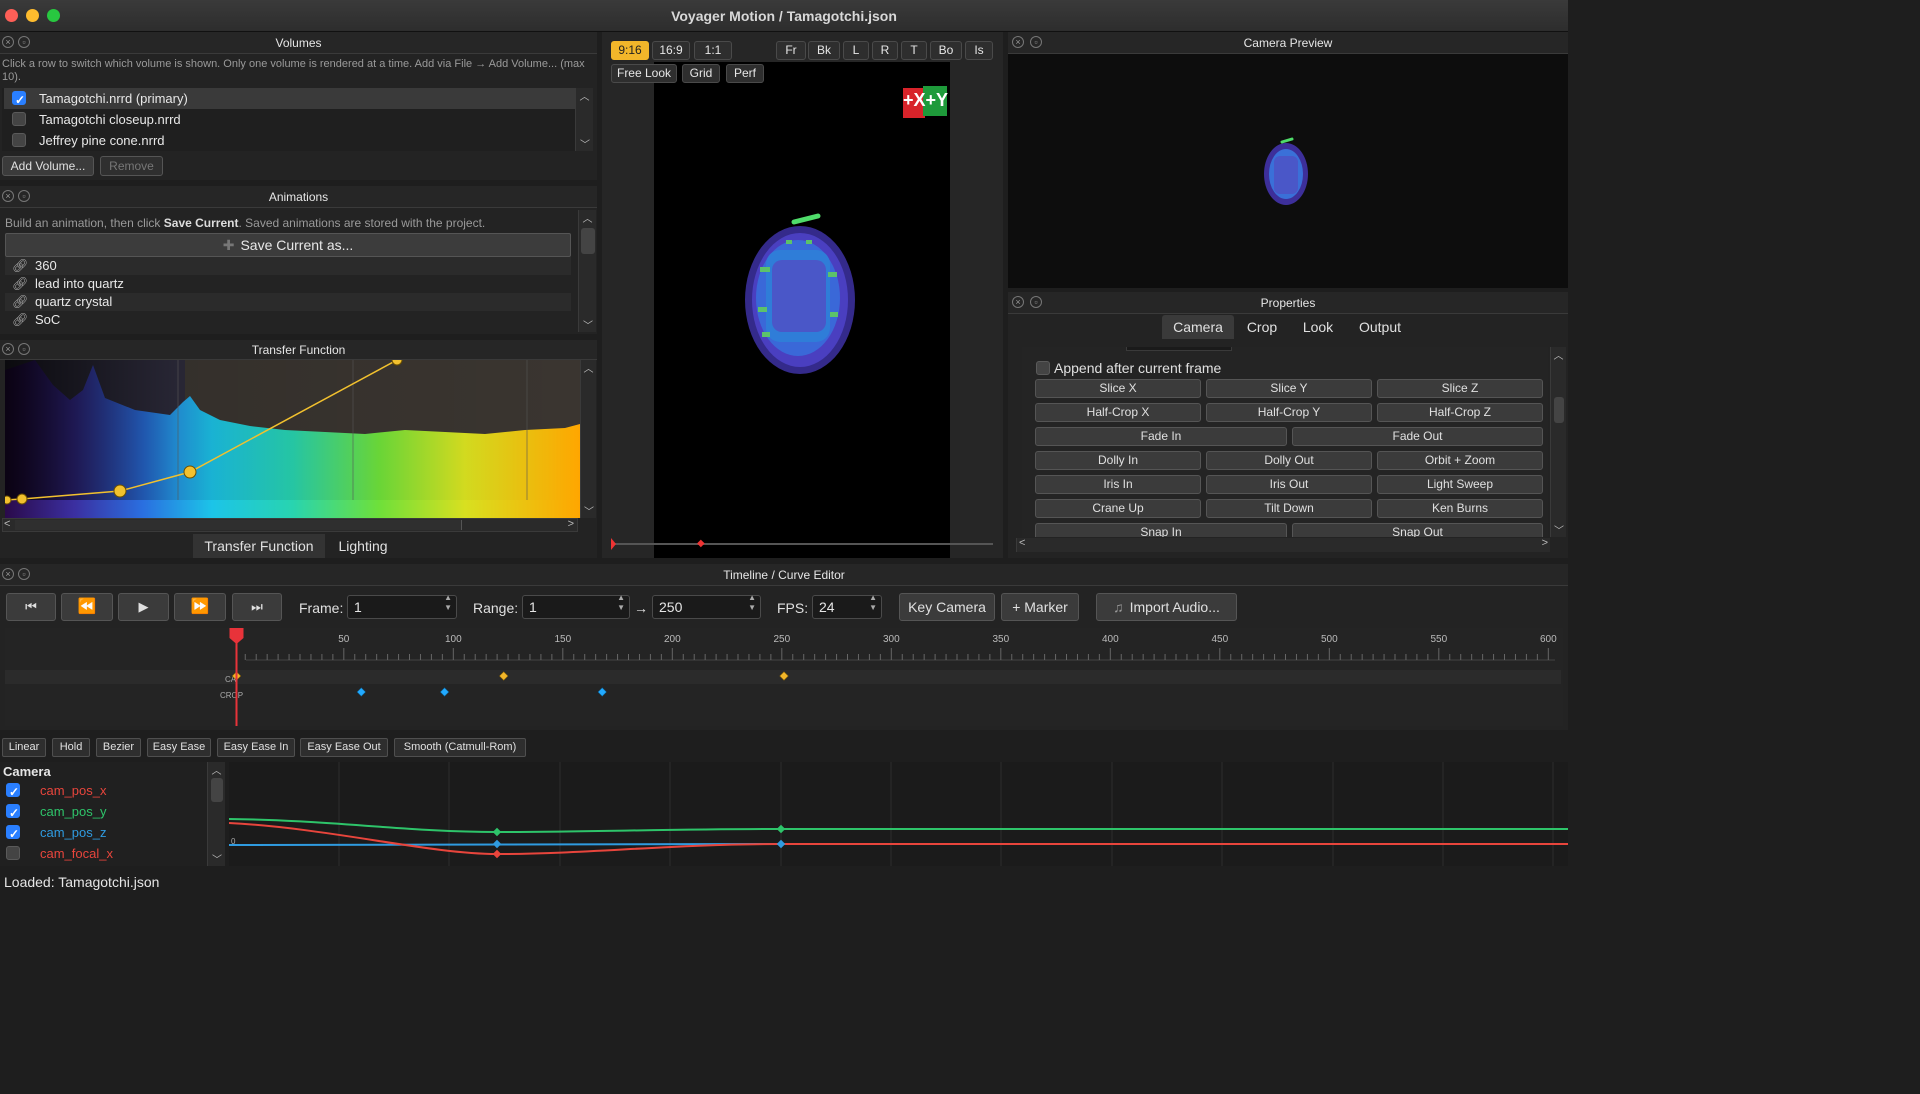  Describe the element at coordinates (644, 73) in the screenshot. I see `free-look-button: Free Look` at that location.